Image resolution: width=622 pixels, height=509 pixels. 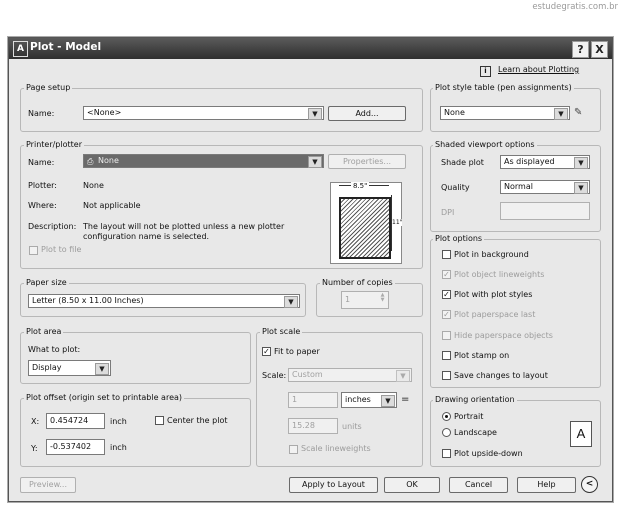 What do you see at coordinates (446, 254) in the screenshot?
I see `plot-in-background-checkbox` at bounding box center [446, 254].